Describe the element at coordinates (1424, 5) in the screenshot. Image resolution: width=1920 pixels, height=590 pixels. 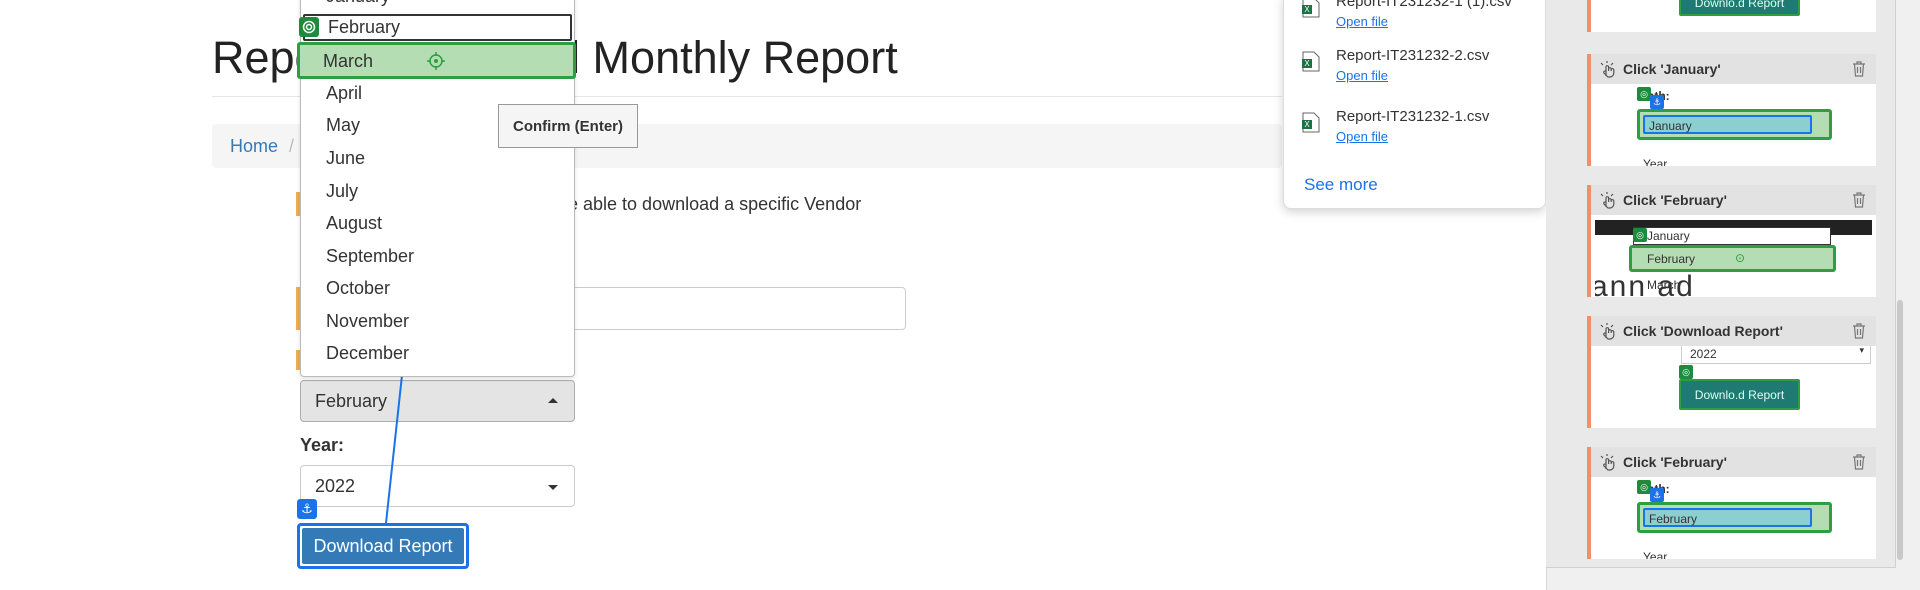
I see `download-file-name: Report-IT231232-1 (1).csv` at that location.